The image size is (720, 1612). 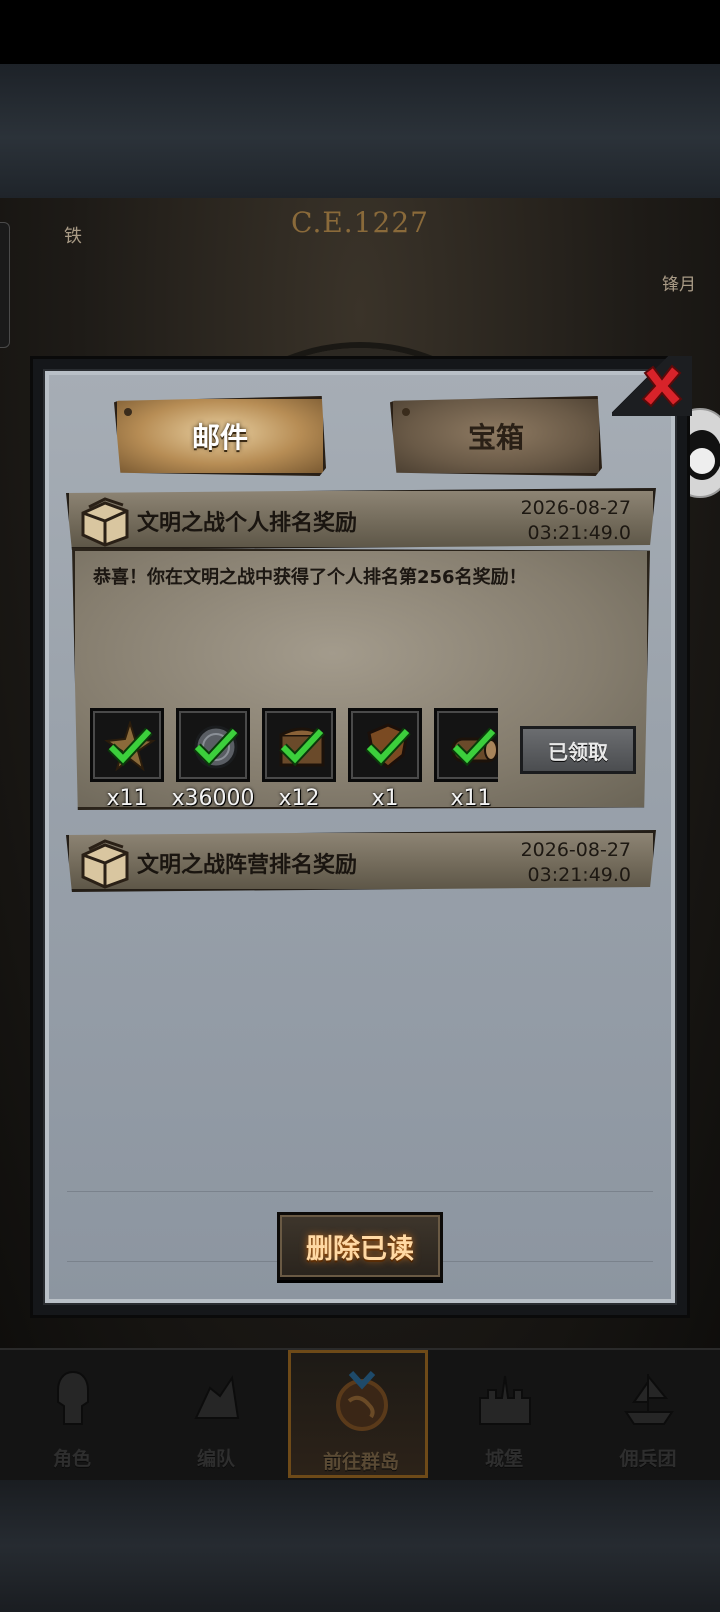 I want to click on mail-body-text: 恭喜！你在文明之战中获得了个人排名第256名奖励！, so click(x=310, y=577).